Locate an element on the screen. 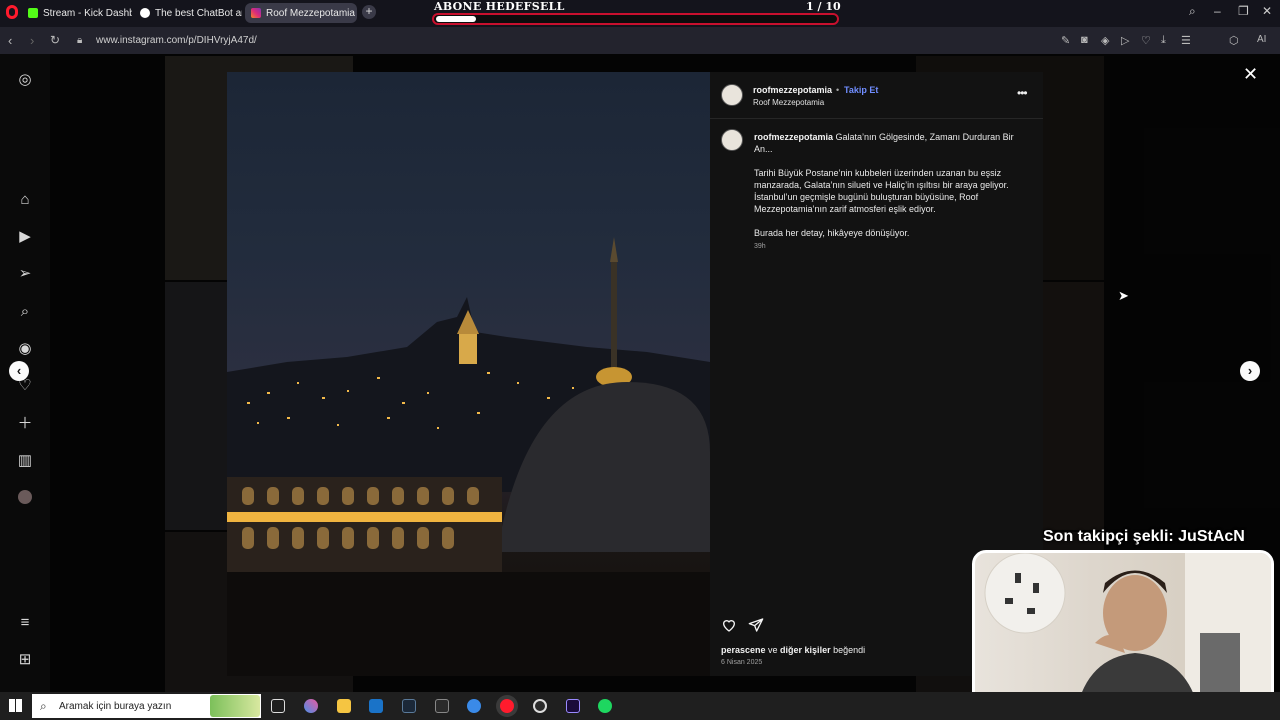 Image resolution: width=1280 pixels, height=720 pixels. like-heart-icon is located at coordinates (729, 625).